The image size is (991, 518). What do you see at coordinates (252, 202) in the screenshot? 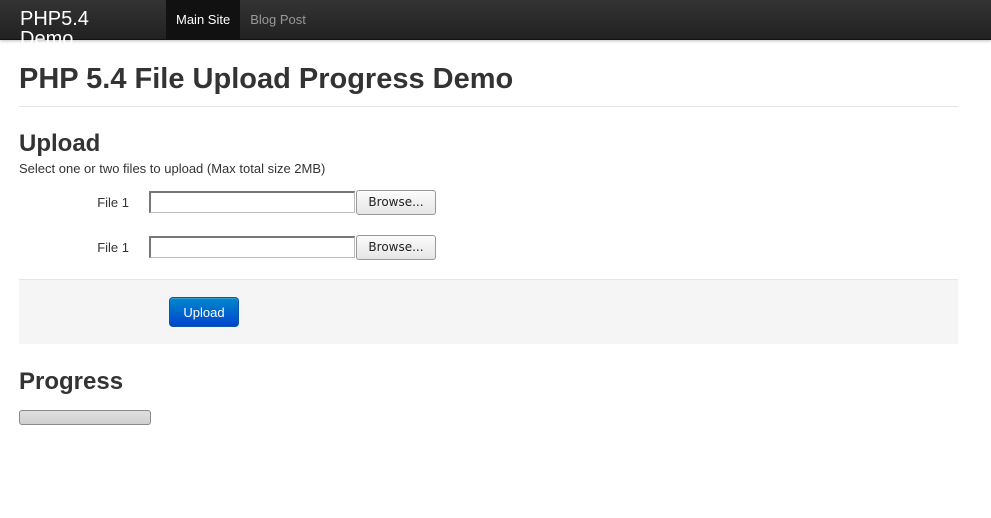
I see `file-1-path-input` at bounding box center [252, 202].